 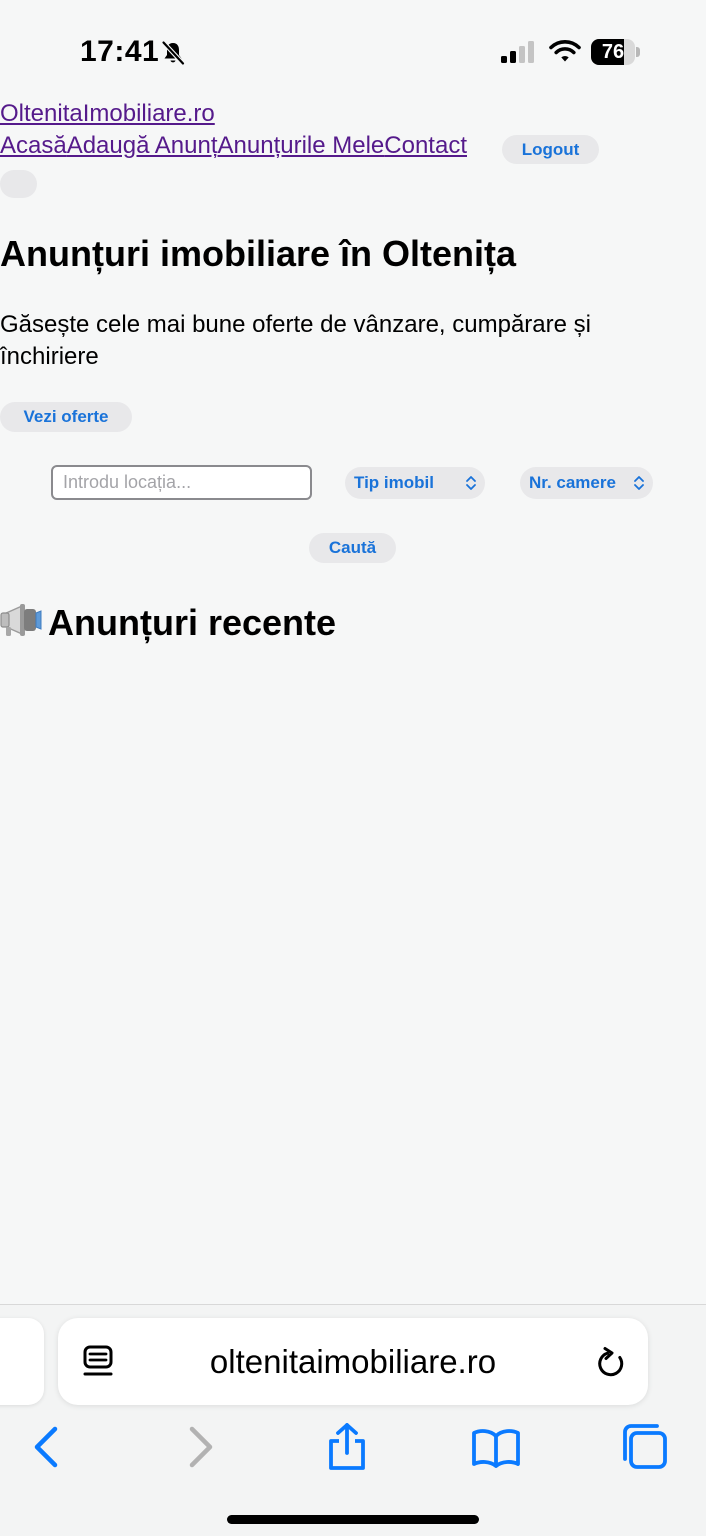 I want to click on status-time: 17:41, so click(x=120, y=51).